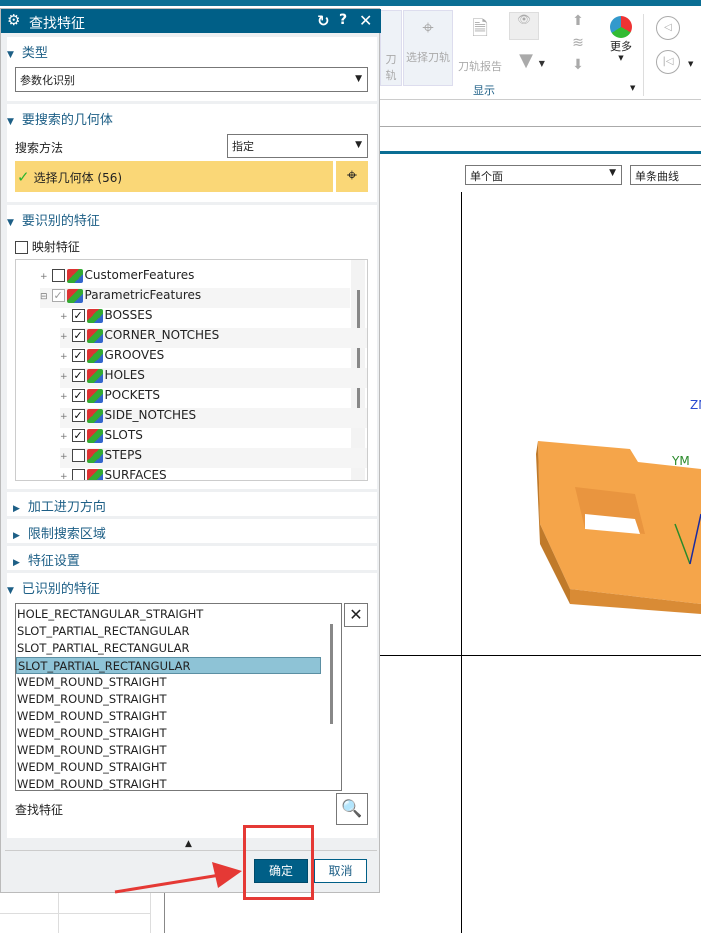 The height and width of the screenshot is (933, 701). I want to click on close-icon: ✕, so click(365, 20).